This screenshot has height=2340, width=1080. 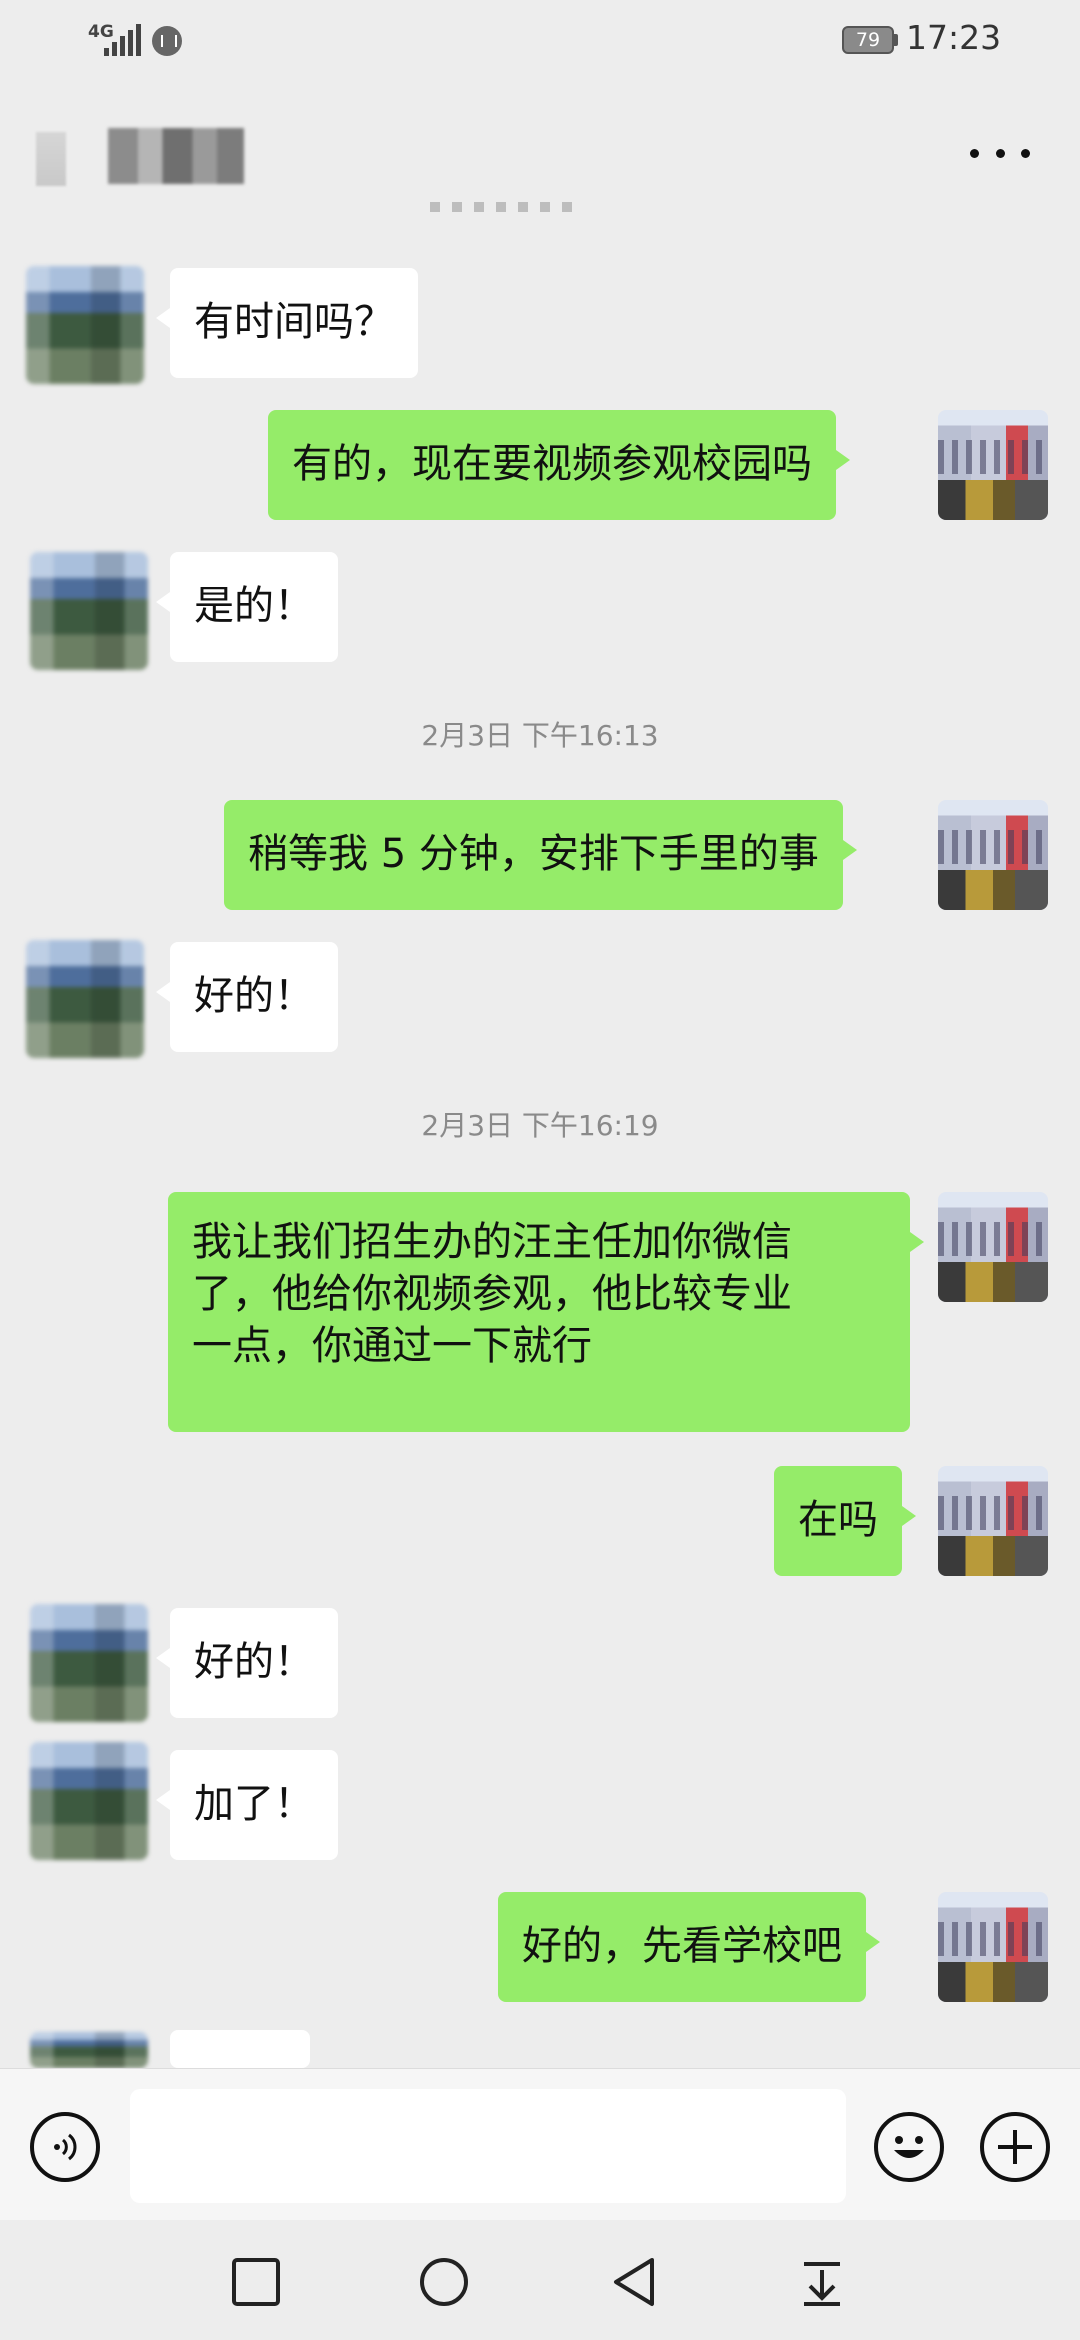 What do you see at coordinates (634, 2282) in the screenshot?
I see `back-icon` at bounding box center [634, 2282].